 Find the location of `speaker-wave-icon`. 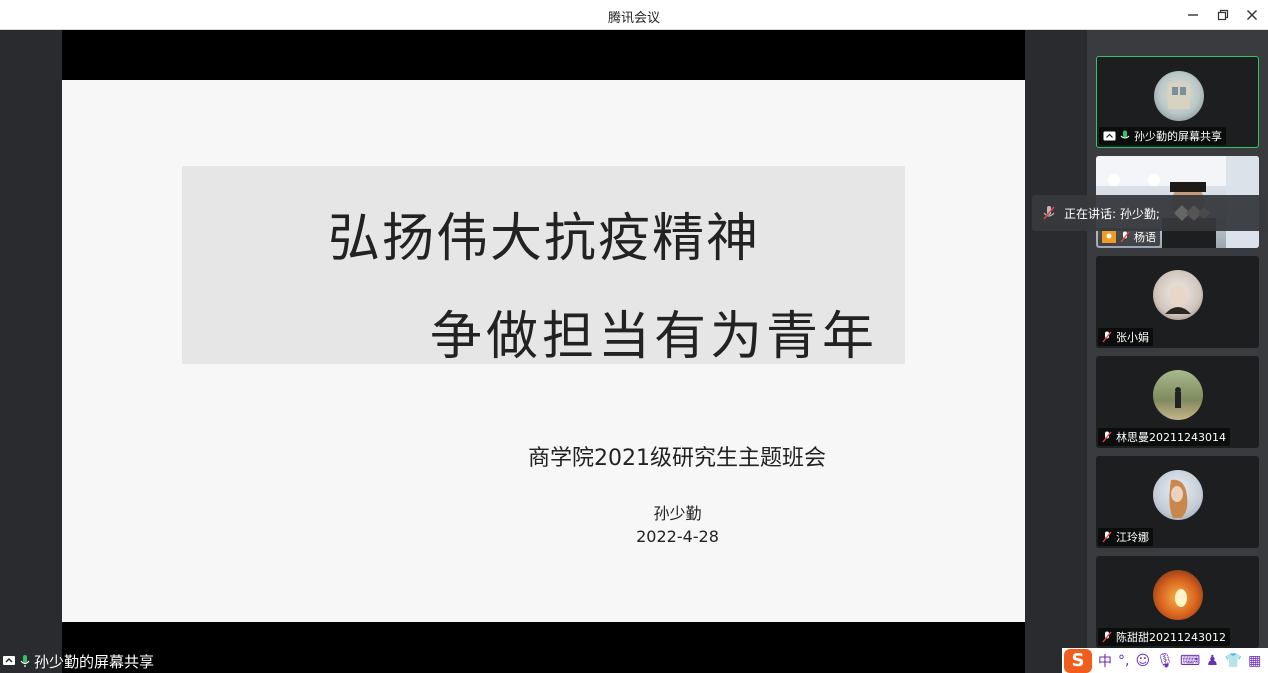

speaker-wave-icon is located at coordinates (1191, 213).